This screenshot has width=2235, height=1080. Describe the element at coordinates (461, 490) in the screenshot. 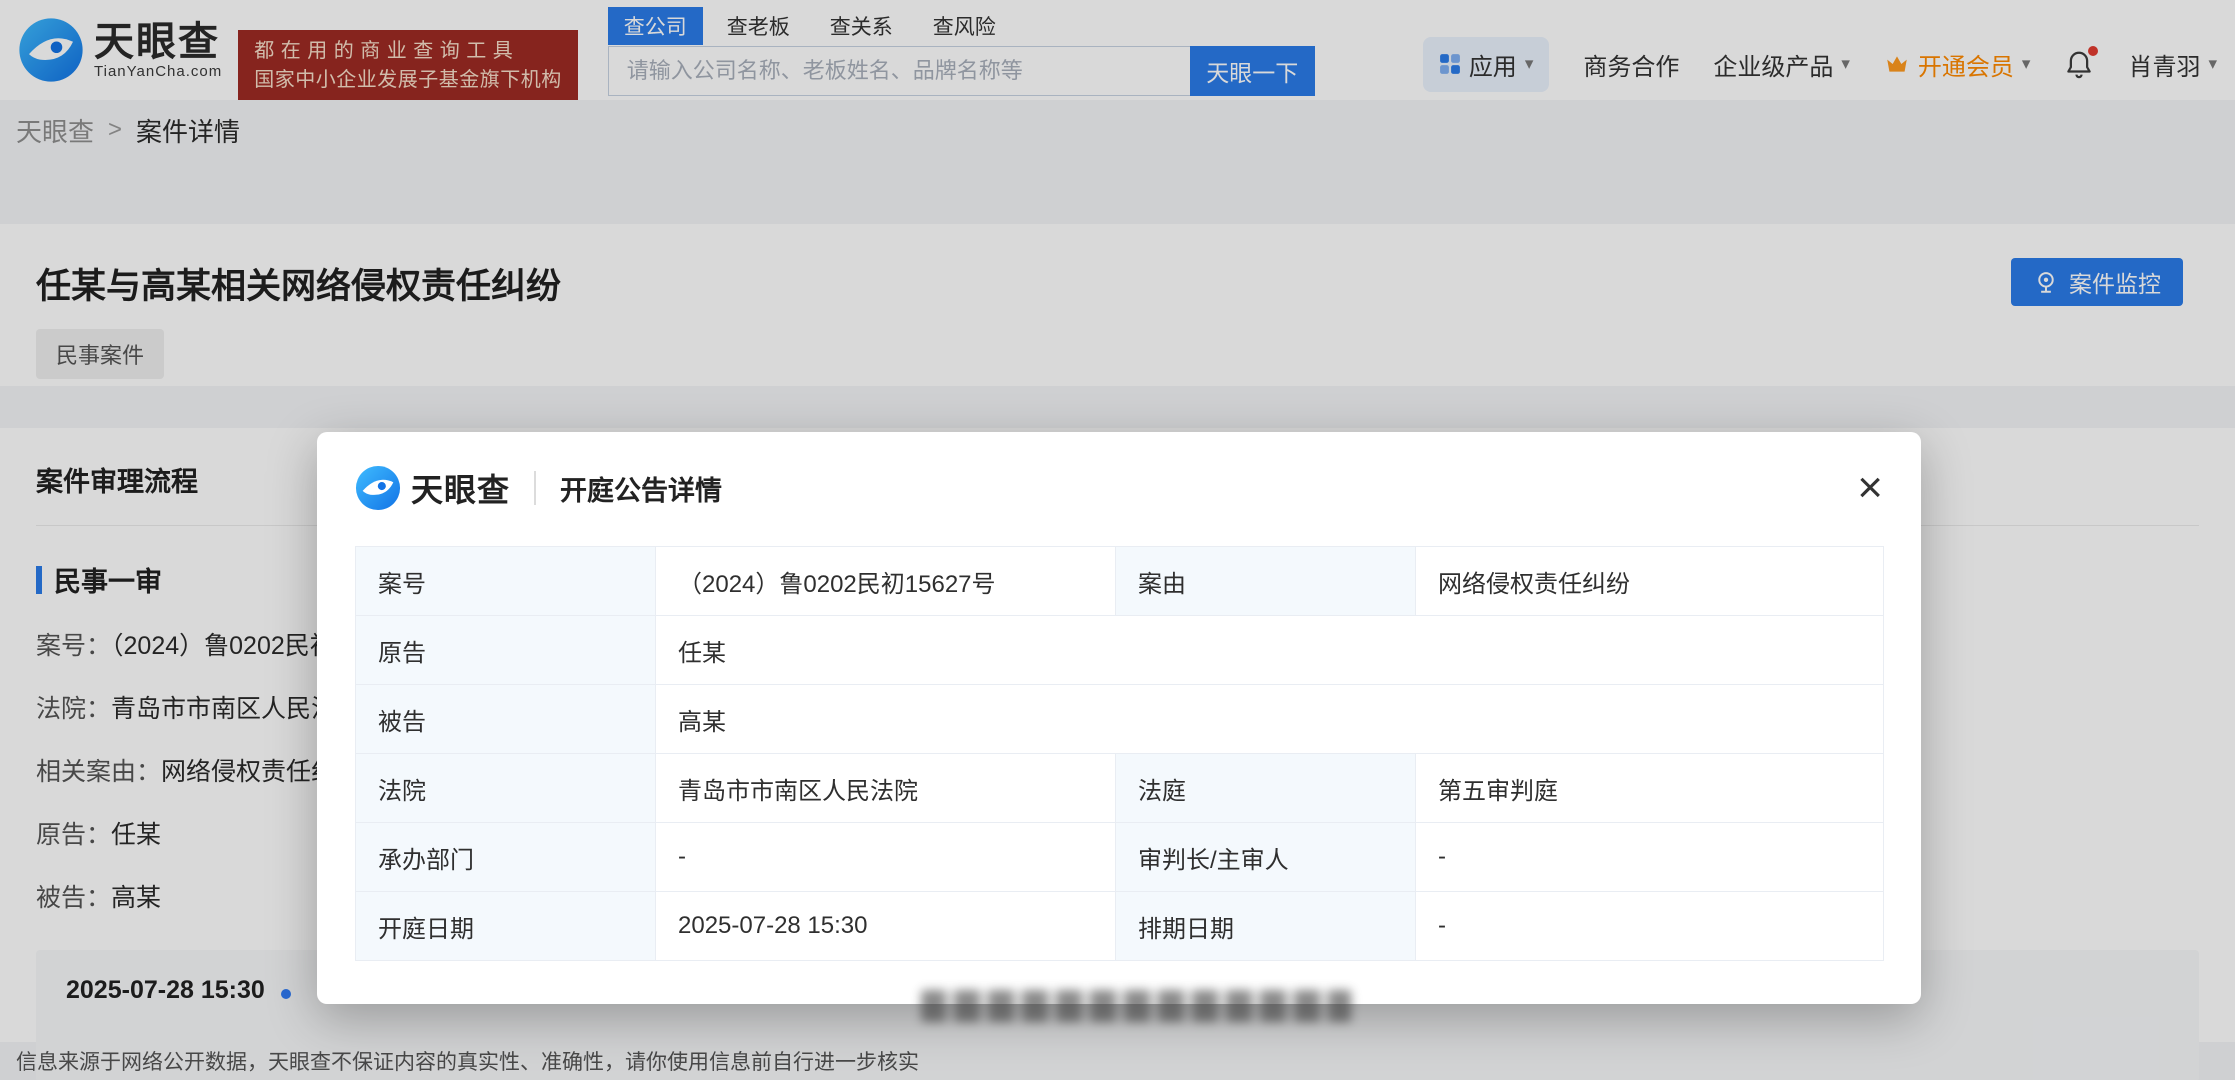

I see `modal-brand-text: 天眼查` at that location.